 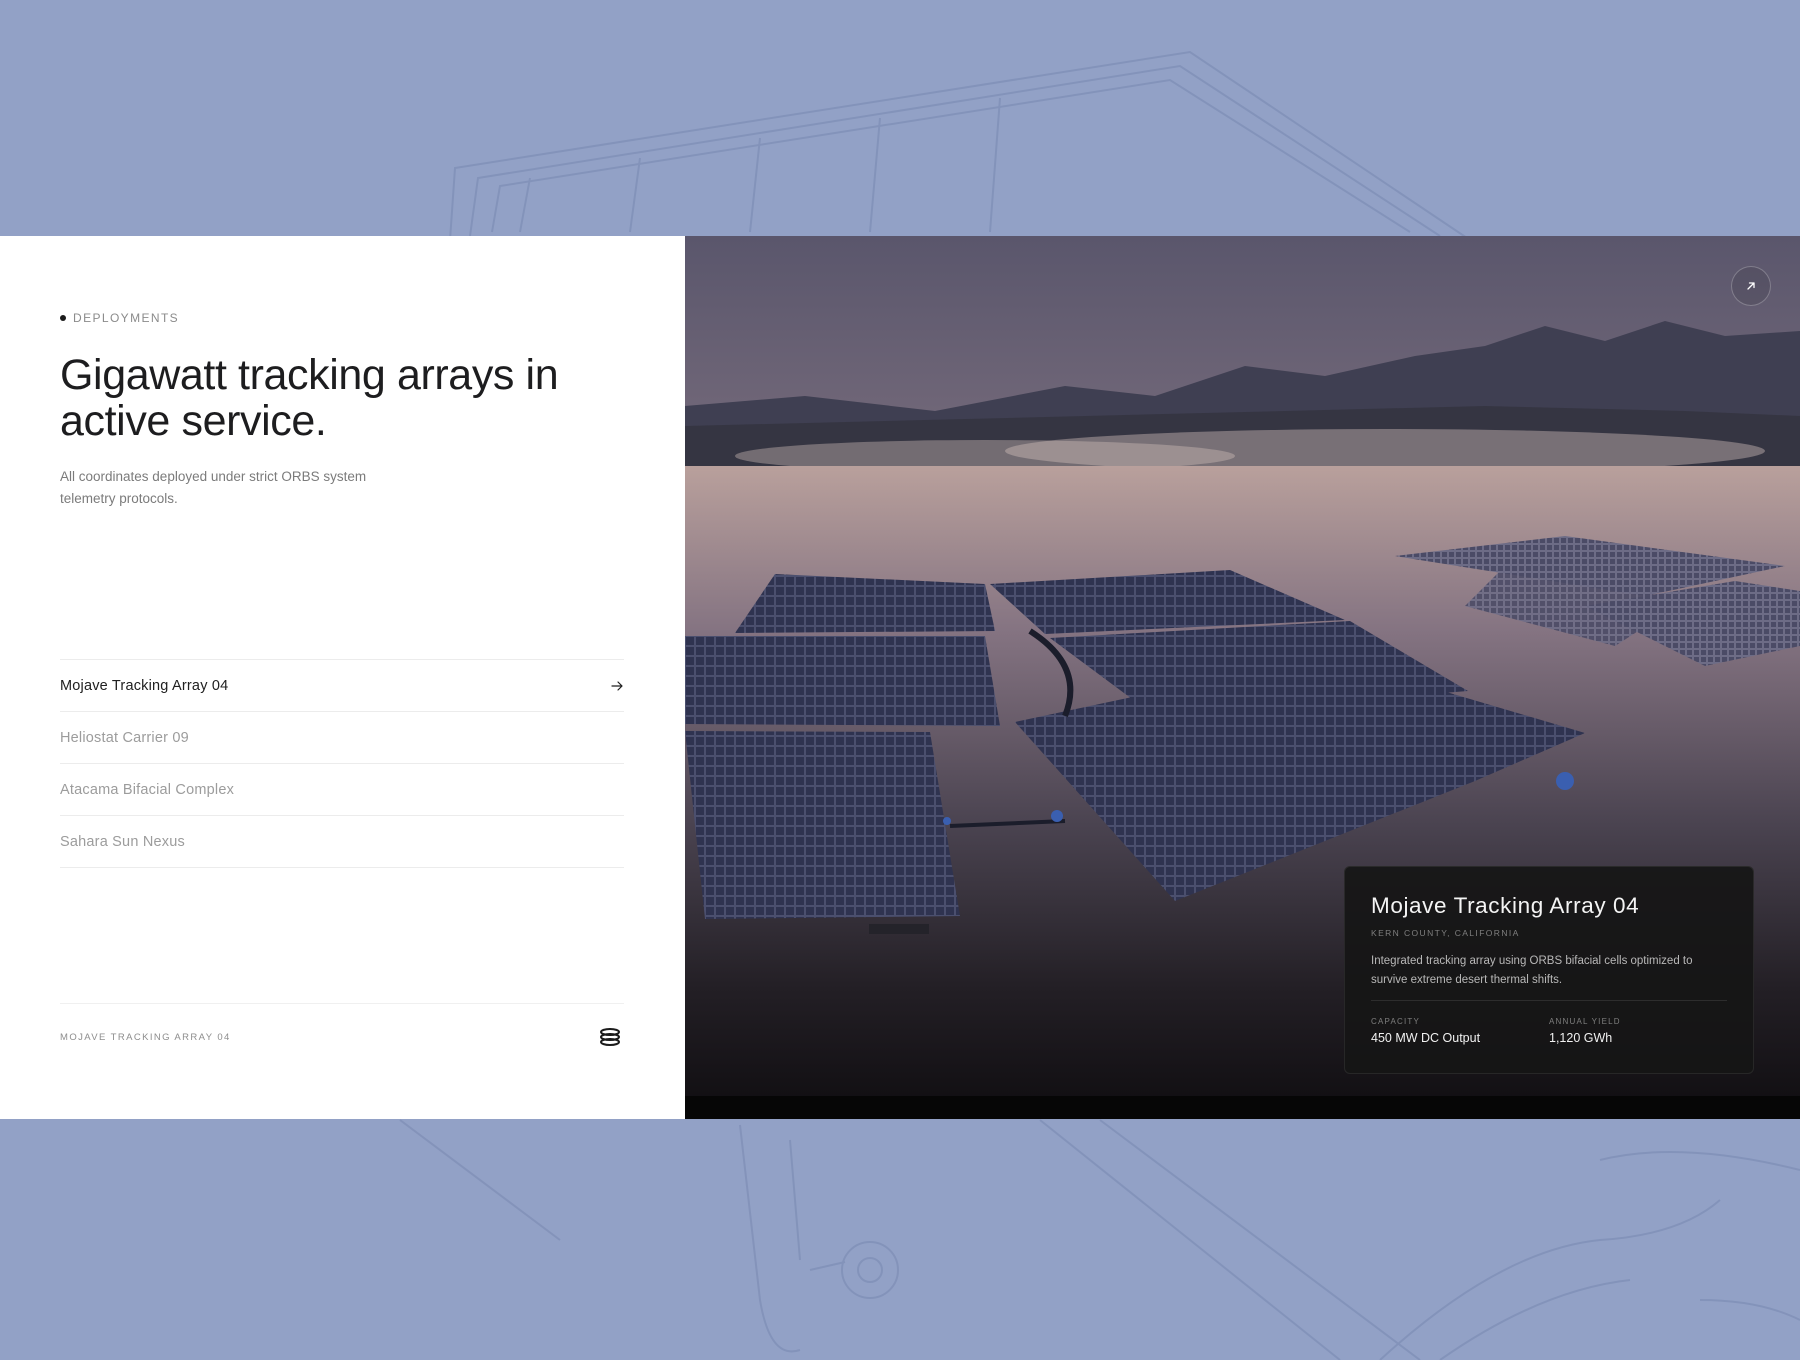 I want to click on deployment-item-label: Sahara Sun Nexus, so click(x=122, y=841).